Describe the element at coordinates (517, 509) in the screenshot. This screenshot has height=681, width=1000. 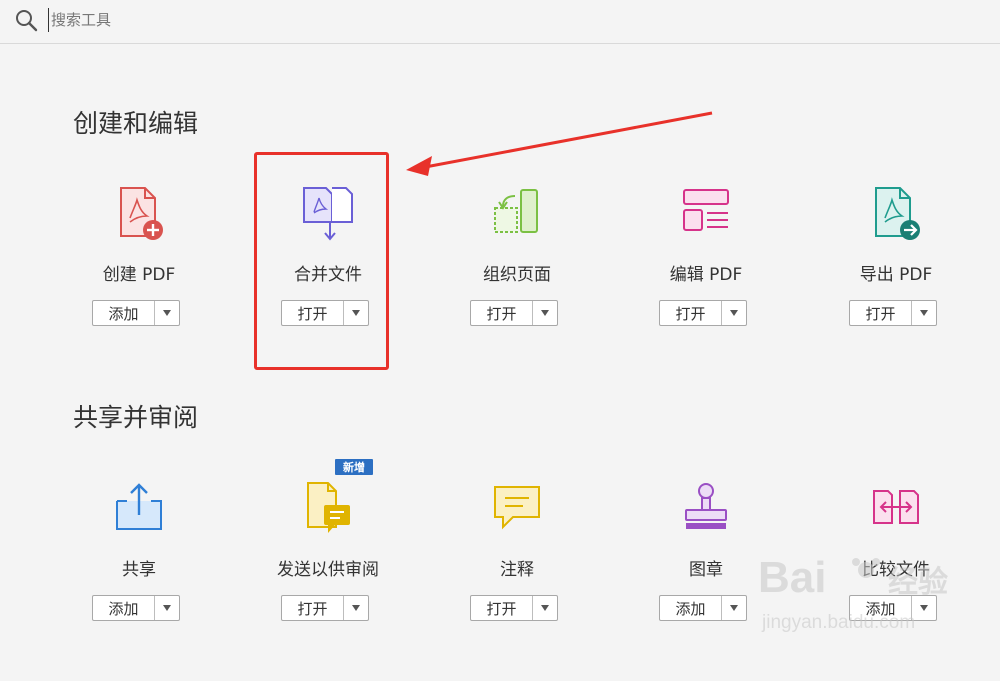
I see `comment-icon` at that location.